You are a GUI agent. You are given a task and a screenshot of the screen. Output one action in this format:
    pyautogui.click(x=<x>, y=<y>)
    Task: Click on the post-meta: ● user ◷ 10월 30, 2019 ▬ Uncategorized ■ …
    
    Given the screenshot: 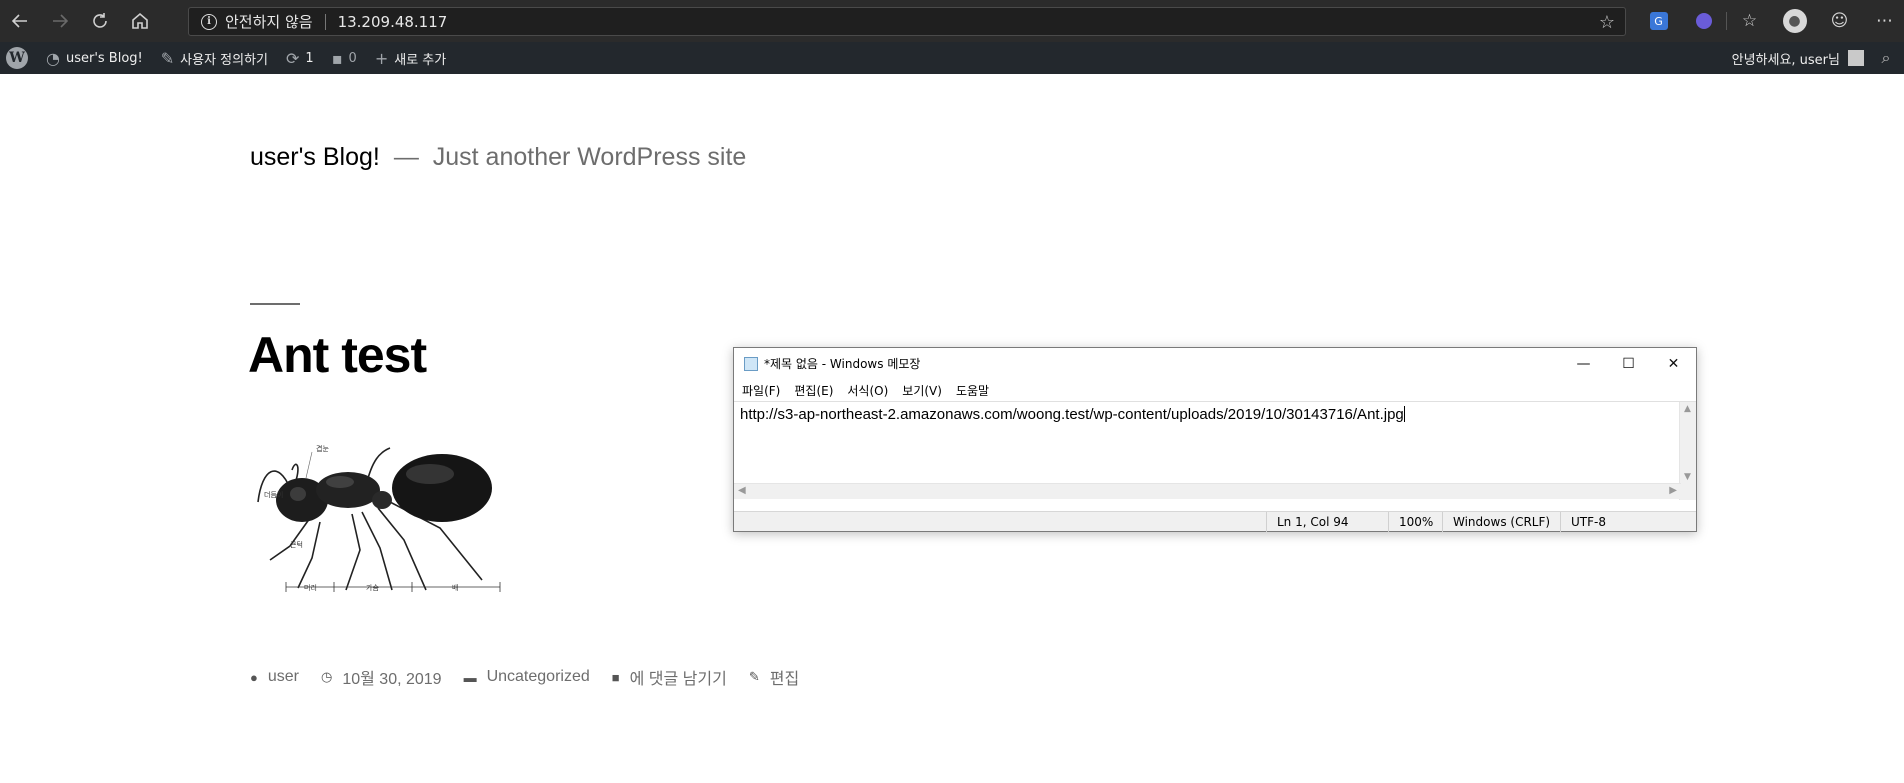 What is the action you would take?
    pyautogui.click(x=535, y=677)
    